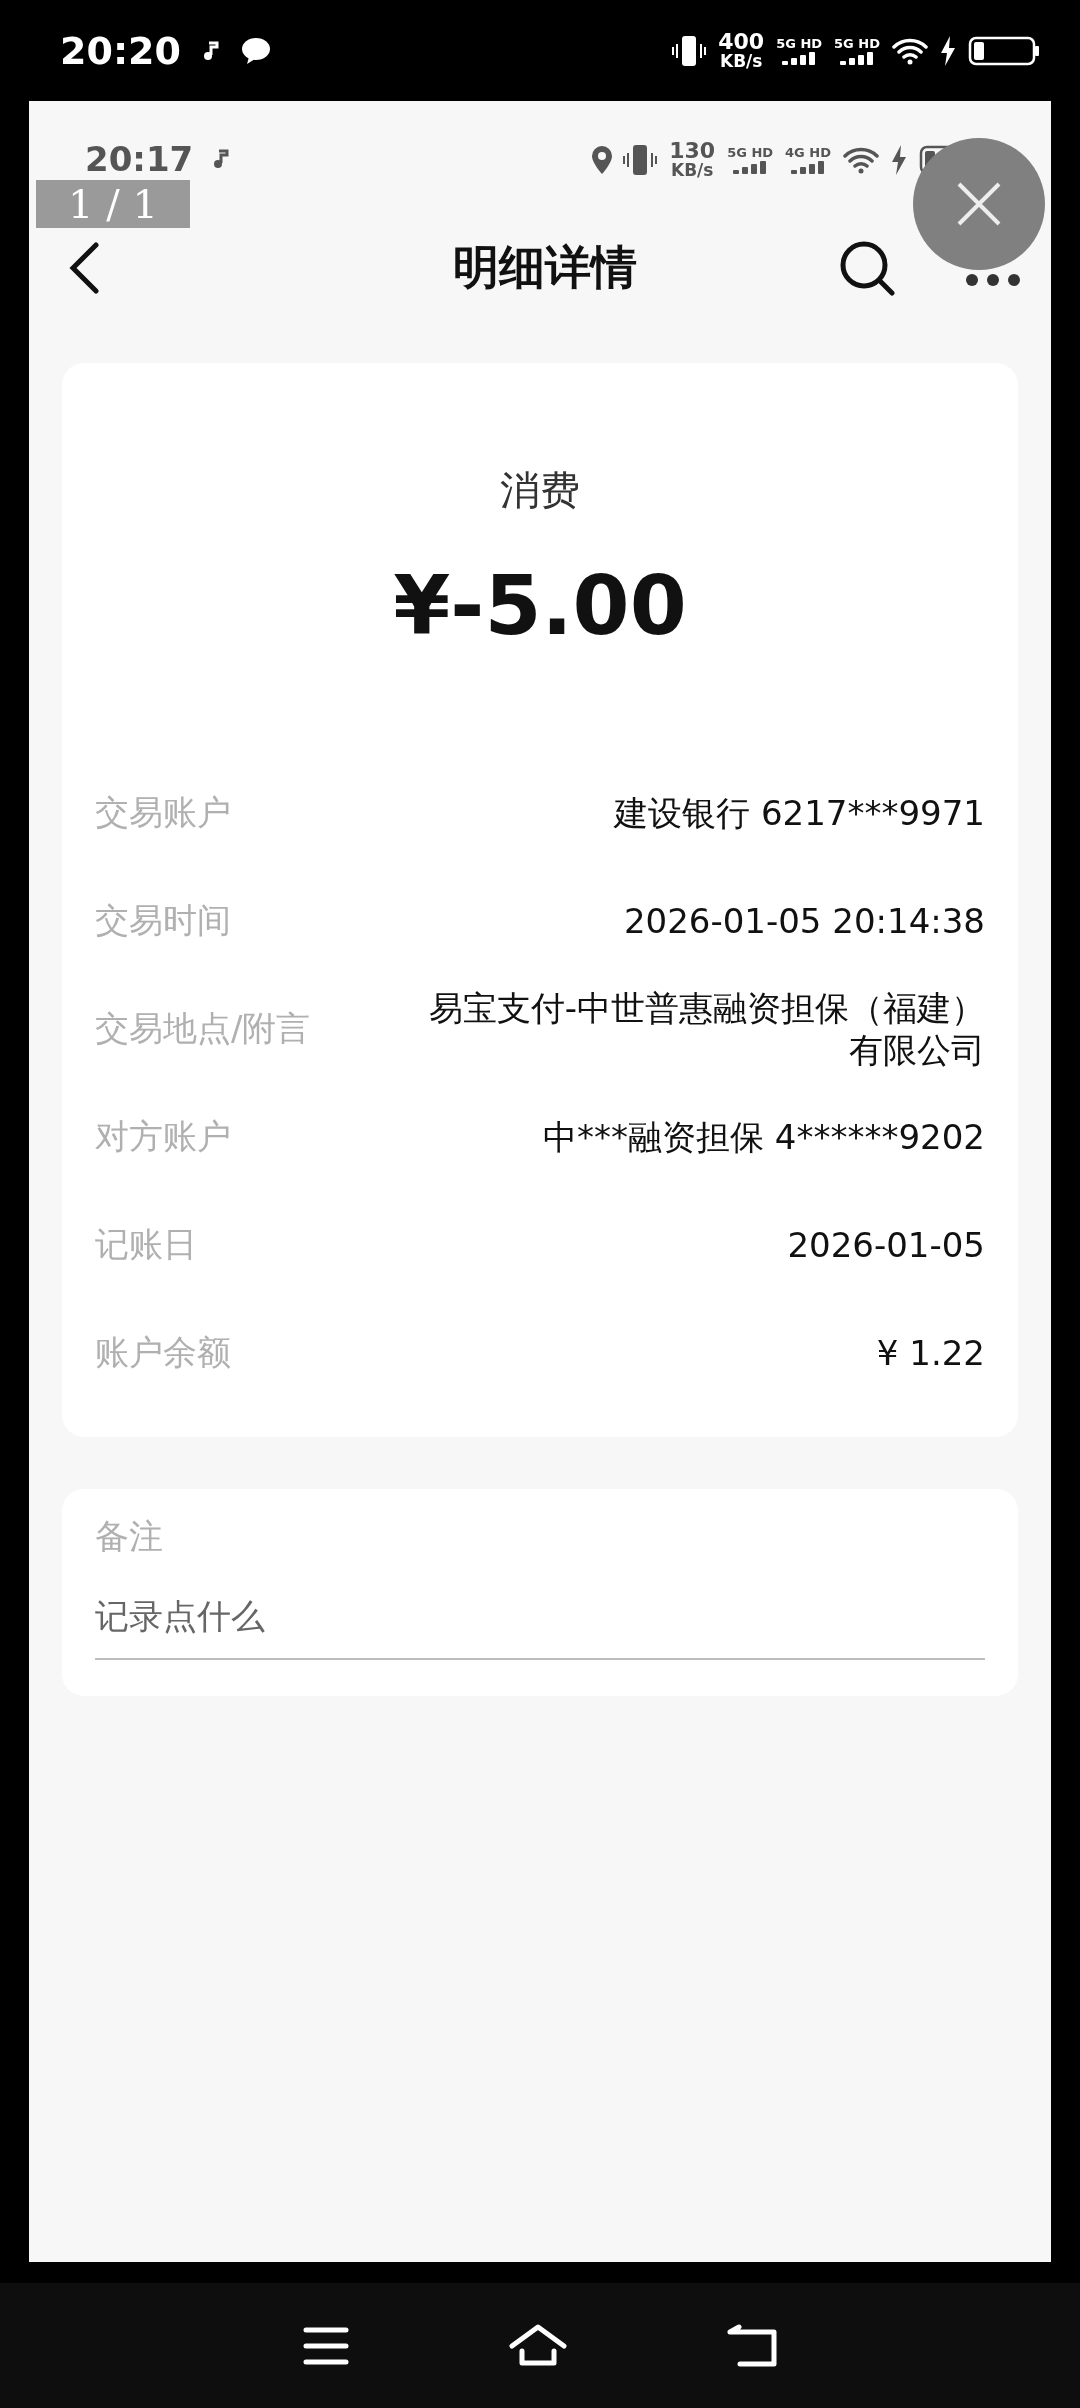 Image resolution: width=1080 pixels, height=2408 pixels. I want to click on detail-value: 建设银行 6217***9971, so click(799, 813).